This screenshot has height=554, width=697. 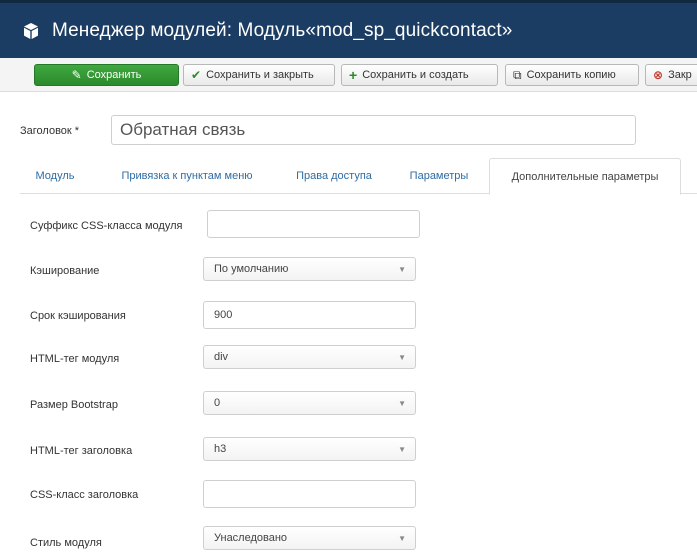 I want to click on module-style-label: Стиль модуля, so click(x=66, y=543).